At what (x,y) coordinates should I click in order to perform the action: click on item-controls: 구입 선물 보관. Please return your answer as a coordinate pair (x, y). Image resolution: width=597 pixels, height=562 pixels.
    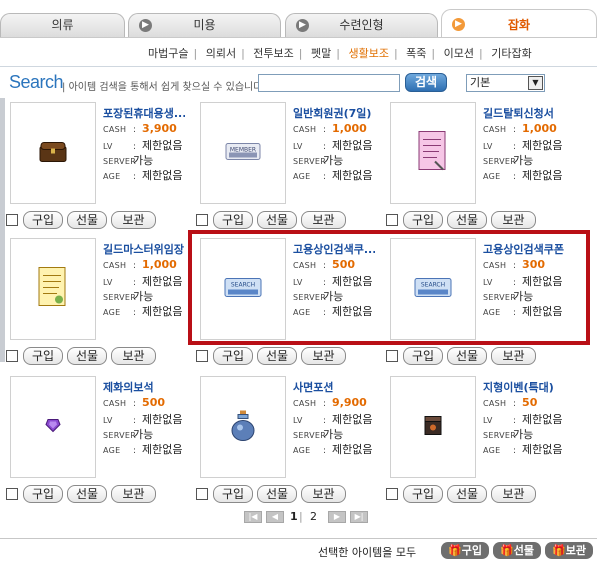
    Looking at the image, I should click on (476, 220).